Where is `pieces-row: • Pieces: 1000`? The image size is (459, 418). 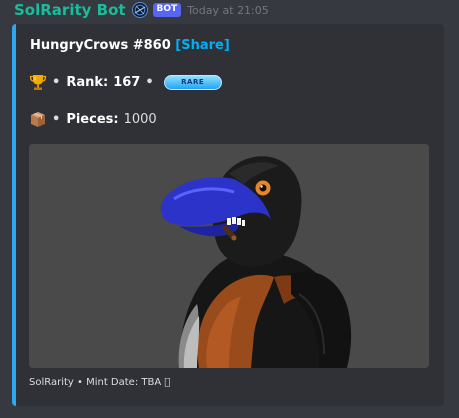 pieces-row: • Pieces: 1000 is located at coordinates (93, 119).